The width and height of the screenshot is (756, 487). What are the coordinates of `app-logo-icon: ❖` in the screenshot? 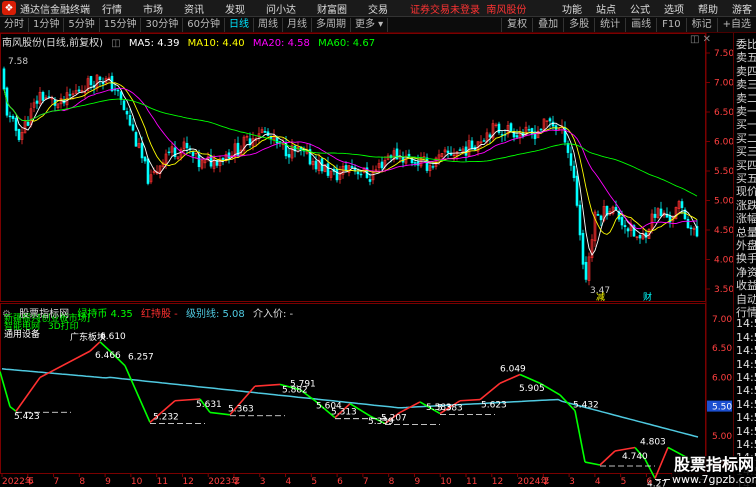 It's located at (9, 8).